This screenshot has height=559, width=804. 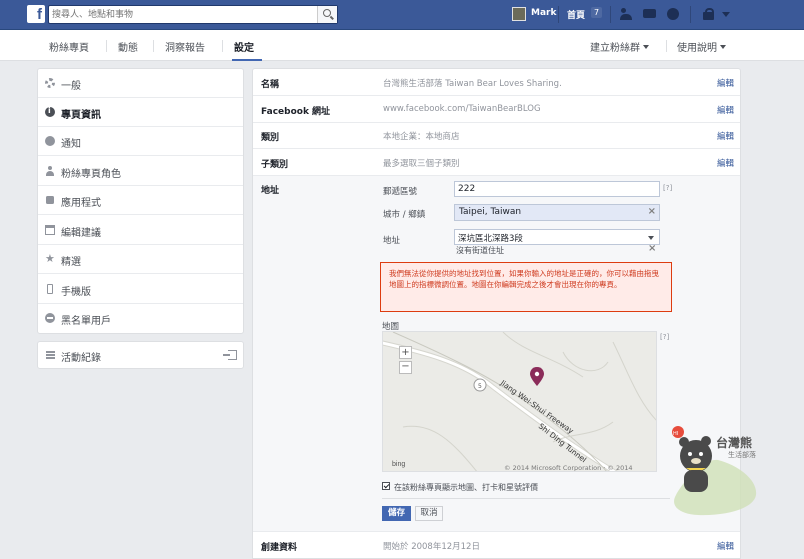 What do you see at coordinates (81, 358) in the screenshot?
I see `sidebar-item-label: 活動紀錄` at bounding box center [81, 358].